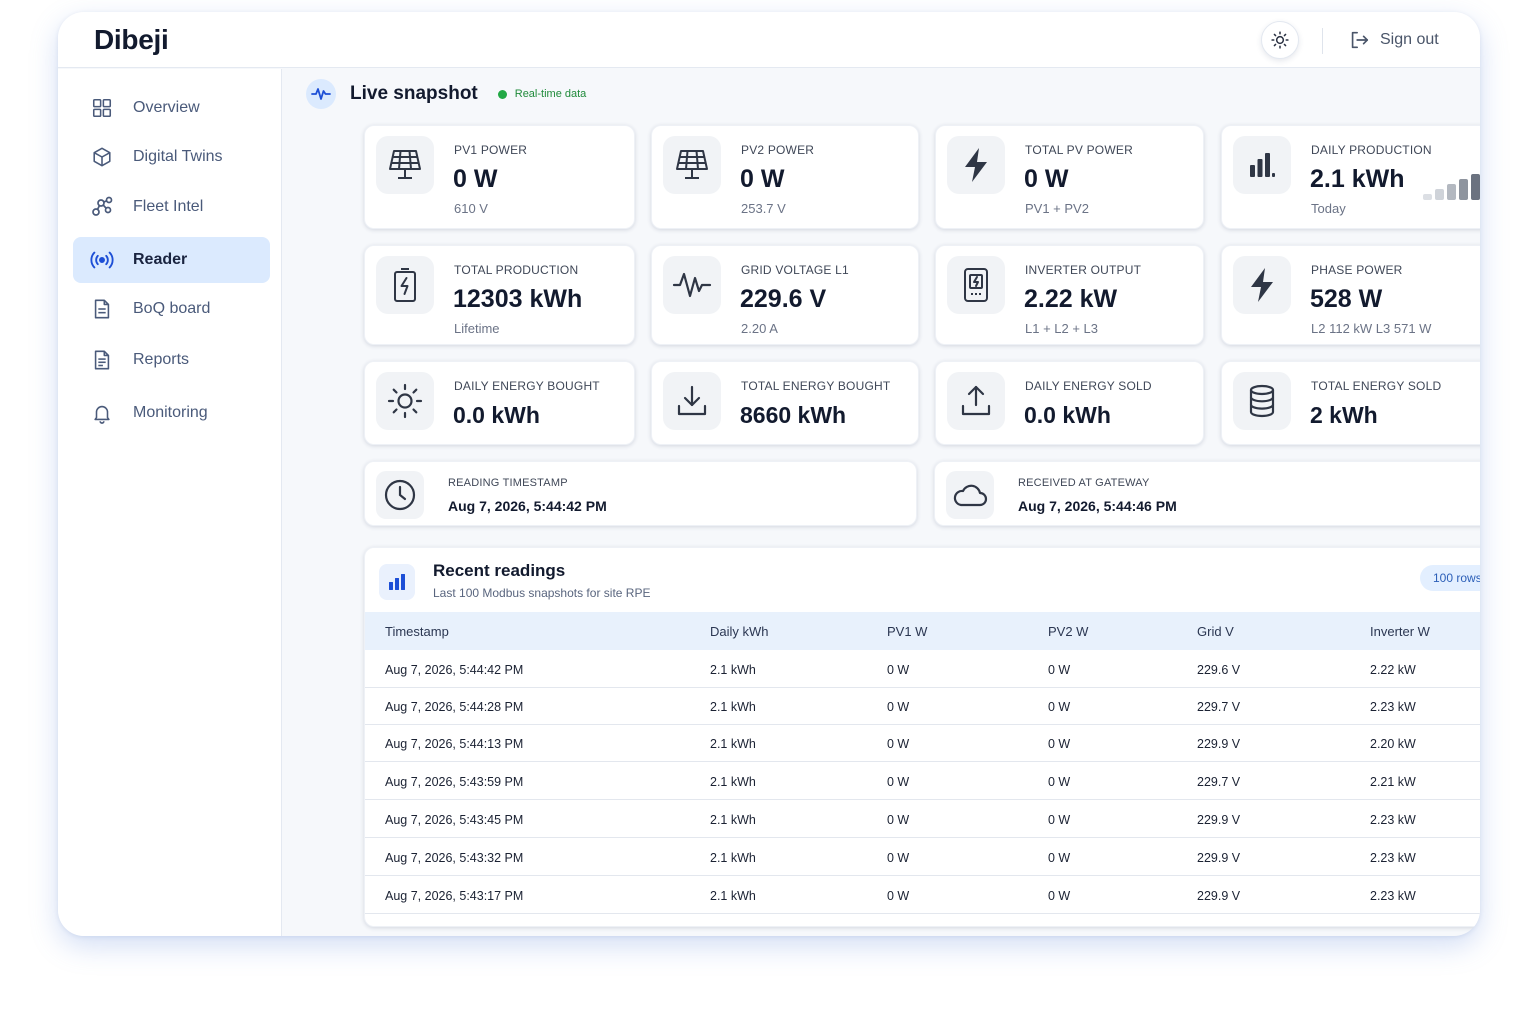  I want to click on cell-inverter-w: 2.22 kW, so click(1393, 670).